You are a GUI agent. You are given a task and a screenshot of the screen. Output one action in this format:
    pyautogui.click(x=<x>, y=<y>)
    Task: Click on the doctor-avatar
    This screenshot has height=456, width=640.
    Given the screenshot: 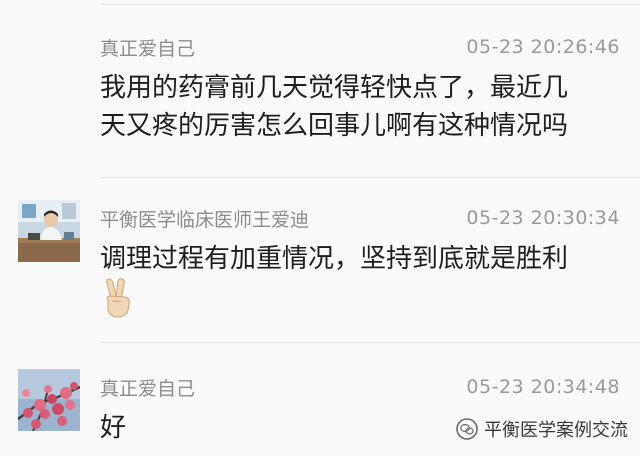 What is the action you would take?
    pyautogui.click(x=49, y=231)
    